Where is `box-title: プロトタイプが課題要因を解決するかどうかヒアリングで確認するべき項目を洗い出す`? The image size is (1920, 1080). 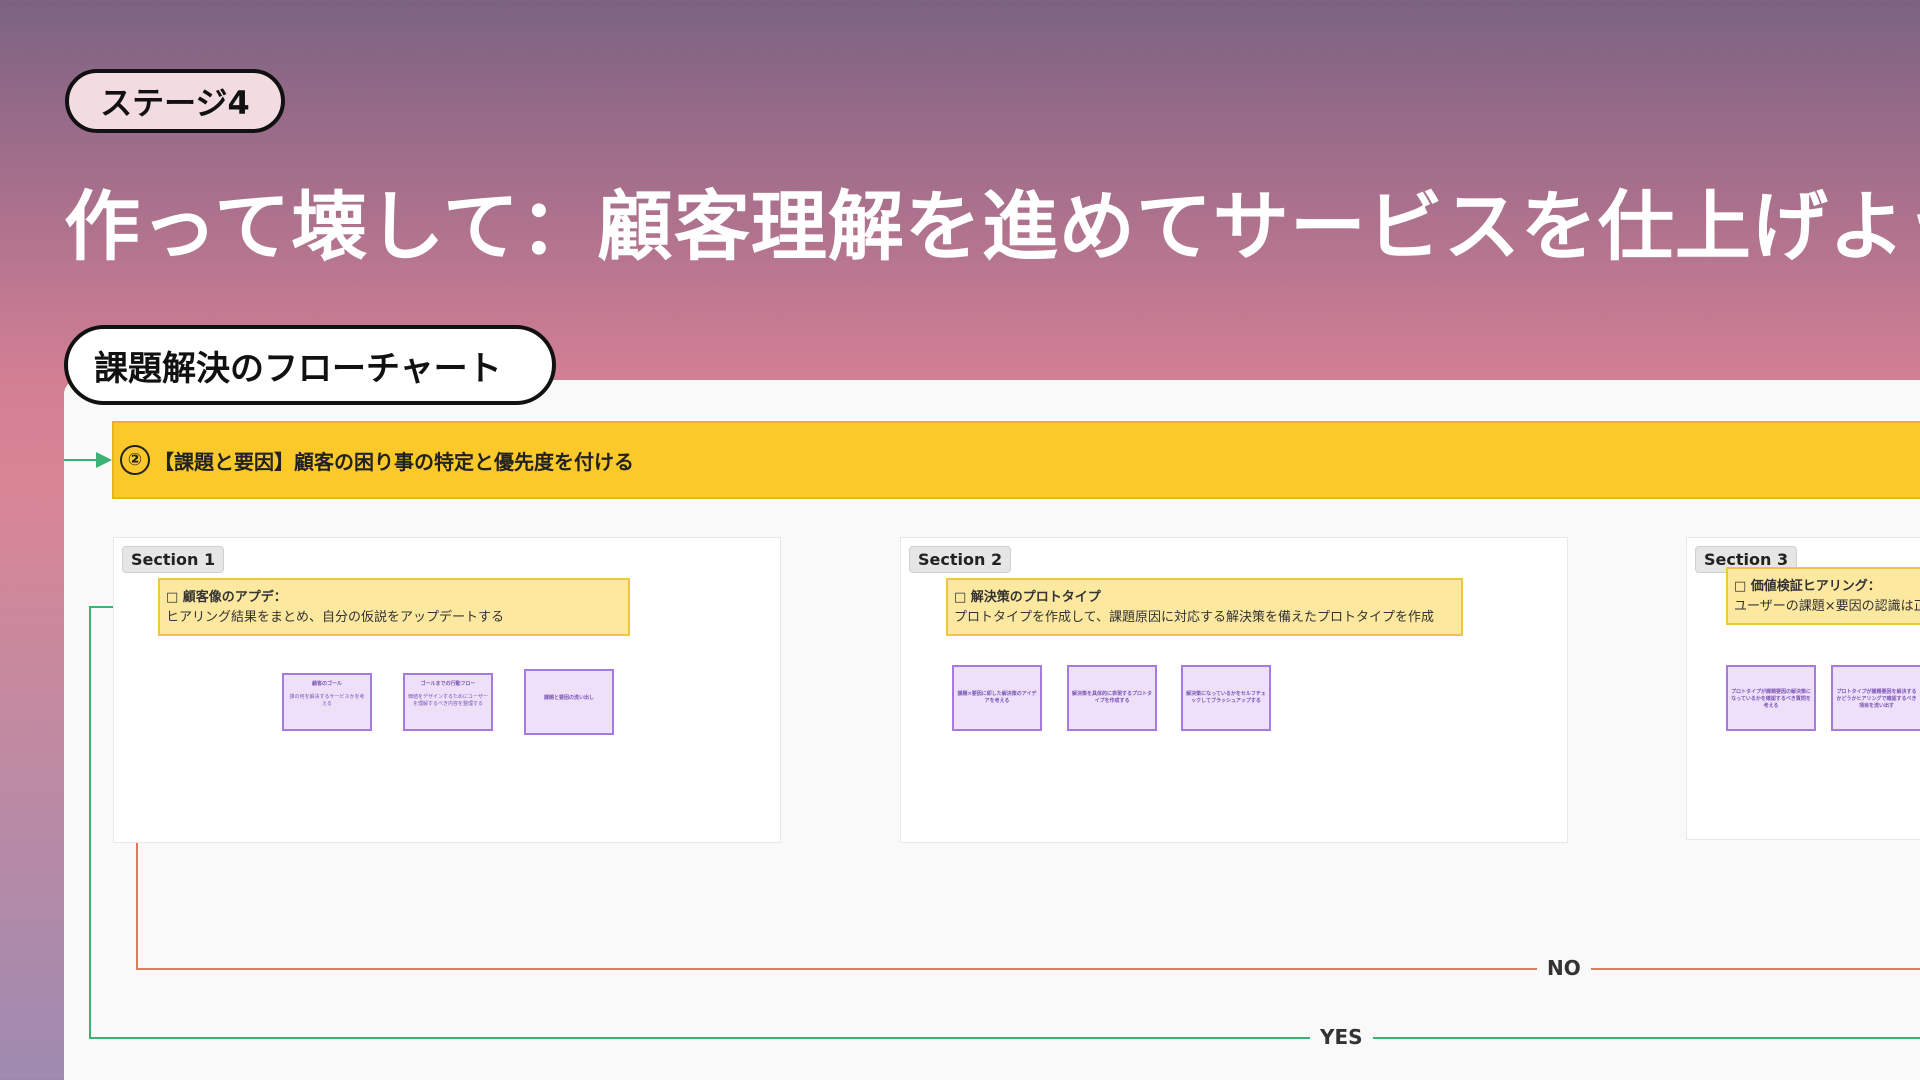
box-title: プロトタイプが課題要因を解決するかどうかヒアリングで確認するべき項目を洗い出す is located at coordinates (1876, 699).